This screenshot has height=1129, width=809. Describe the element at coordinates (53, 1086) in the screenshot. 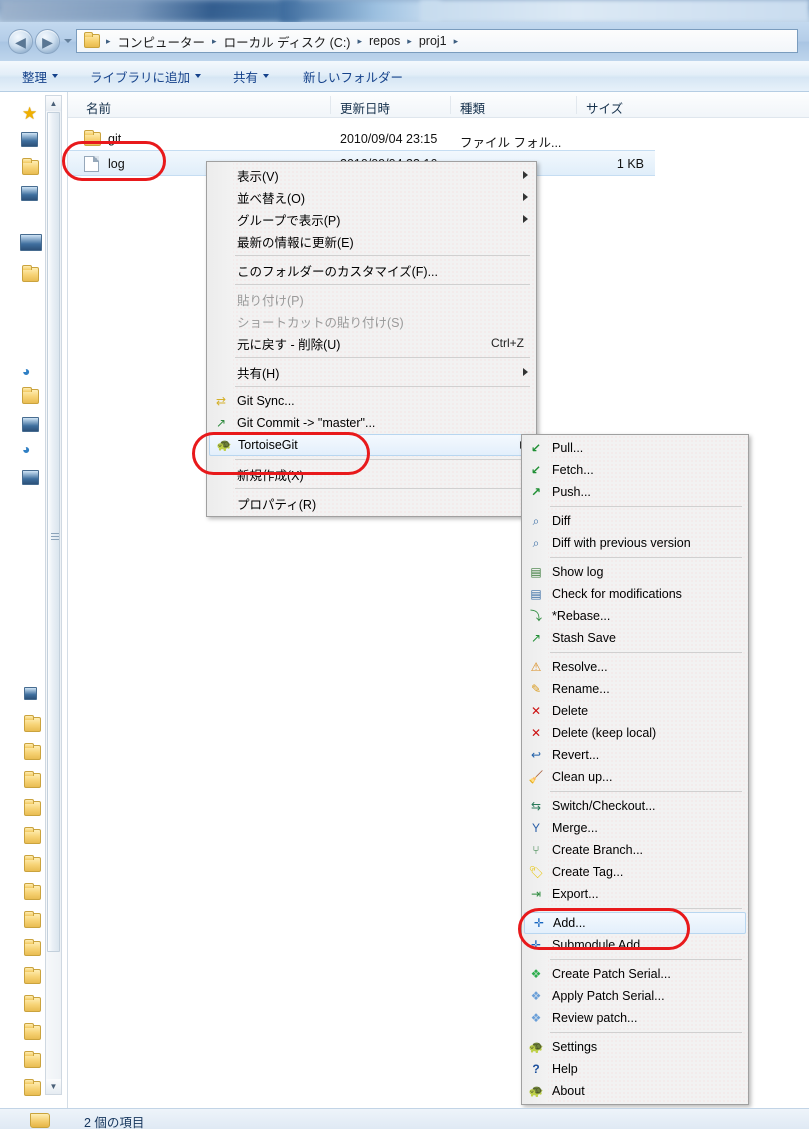

I see `scroll-down-button: ▼` at that location.